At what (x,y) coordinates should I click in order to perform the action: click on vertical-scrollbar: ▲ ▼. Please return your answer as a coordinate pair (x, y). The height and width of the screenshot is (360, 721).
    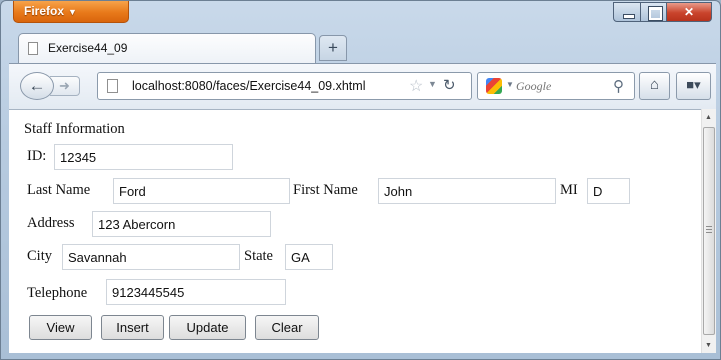
    Looking at the image, I should click on (708, 231).